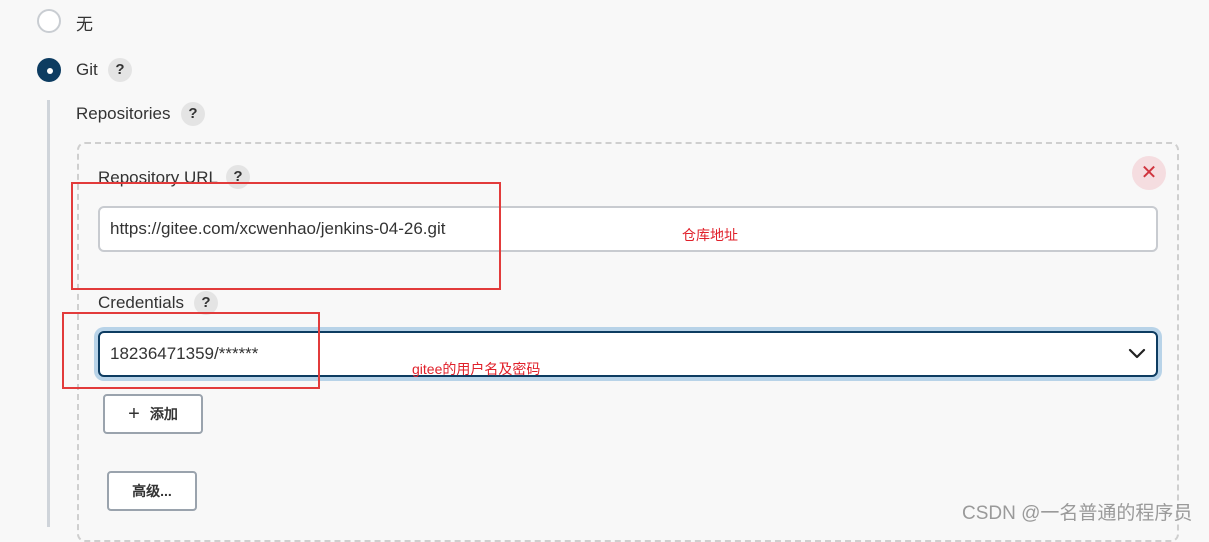  What do you see at coordinates (134, 414) in the screenshot?
I see `plus-icon: +` at bounding box center [134, 414].